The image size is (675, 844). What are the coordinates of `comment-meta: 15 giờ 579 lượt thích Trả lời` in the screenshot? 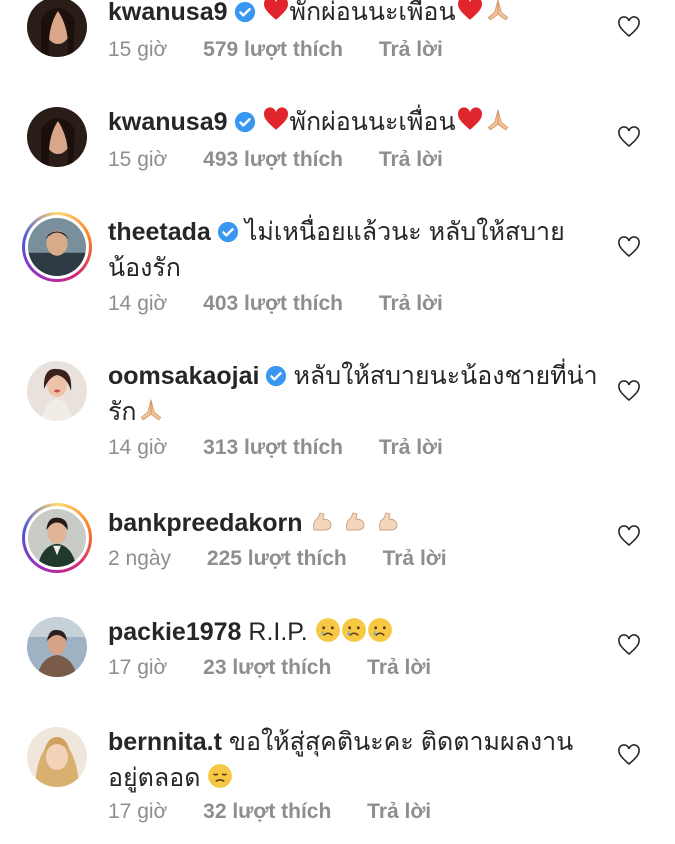 It's located at (290, 50).